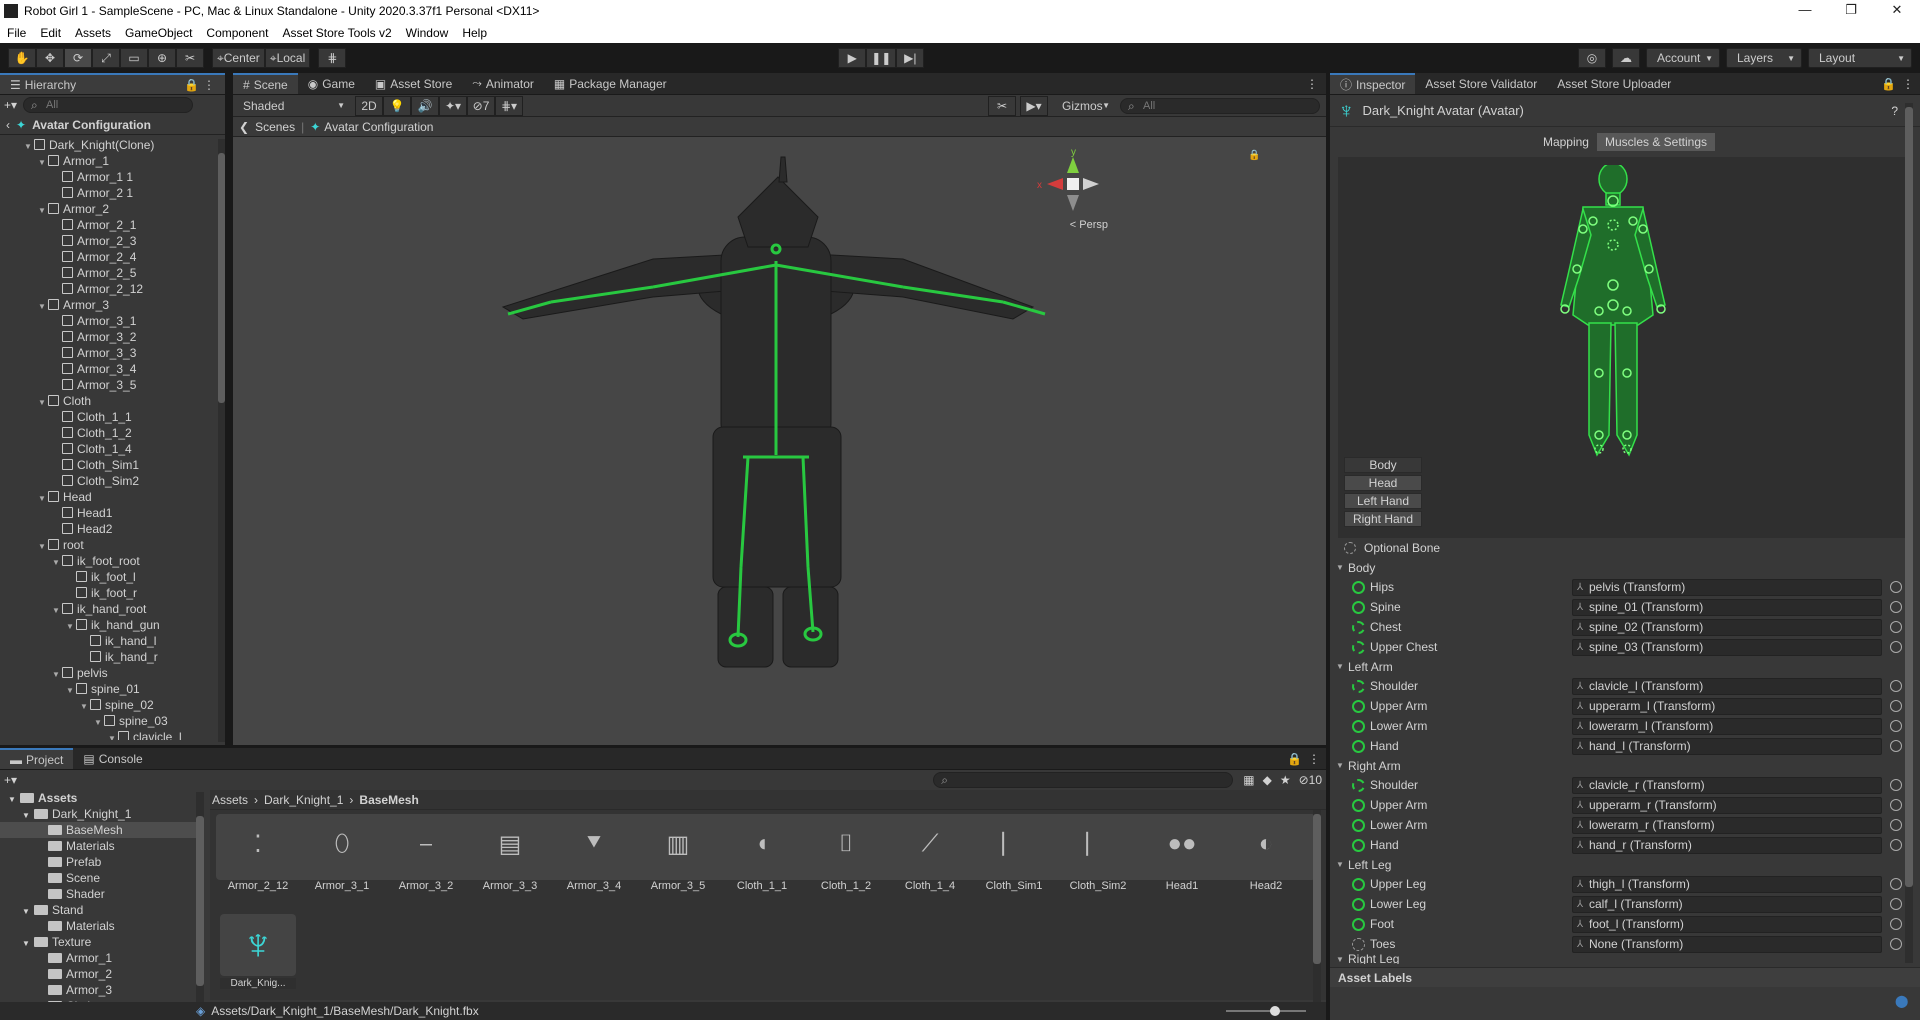 Image resolution: width=1920 pixels, height=1020 pixels. What do you see at coordinates (1083, 780) in the screenshot?
I see `project-search-input` at bounding box center [1083, 780].